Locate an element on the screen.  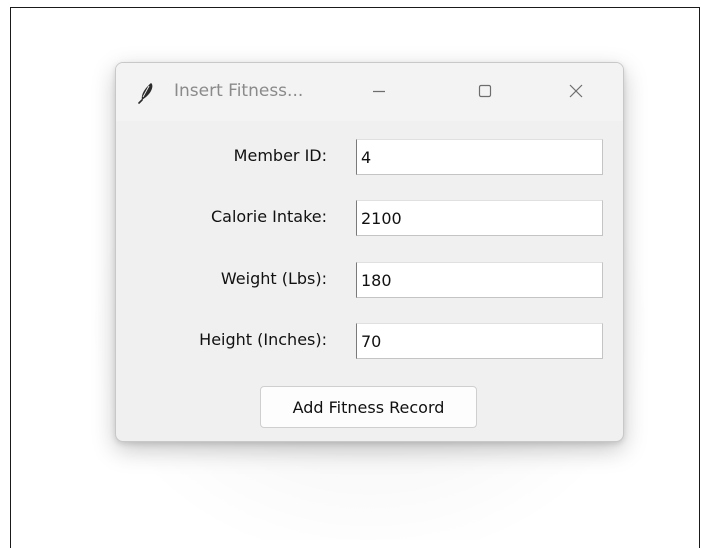
weight-label: Weight (Lbs): is located at coordinates (273, 278).